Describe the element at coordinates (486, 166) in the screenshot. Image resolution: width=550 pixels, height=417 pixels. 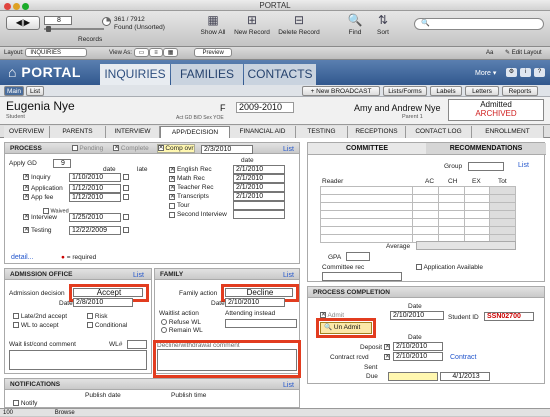
I see `group-field` at that location.